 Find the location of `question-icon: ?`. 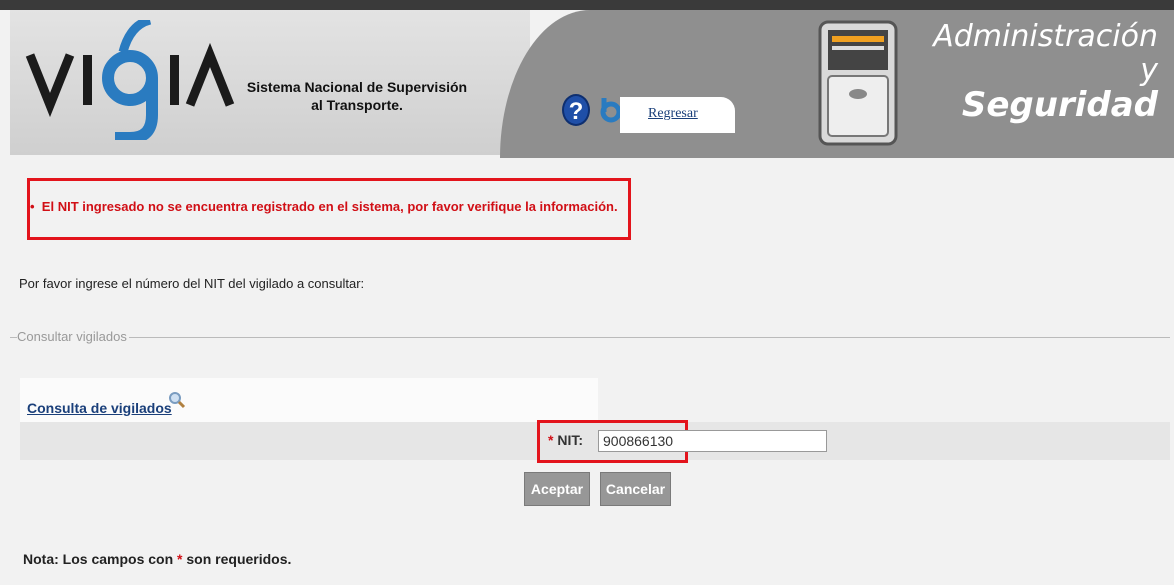

question-icon: ? is located at coordinates (576, 110).